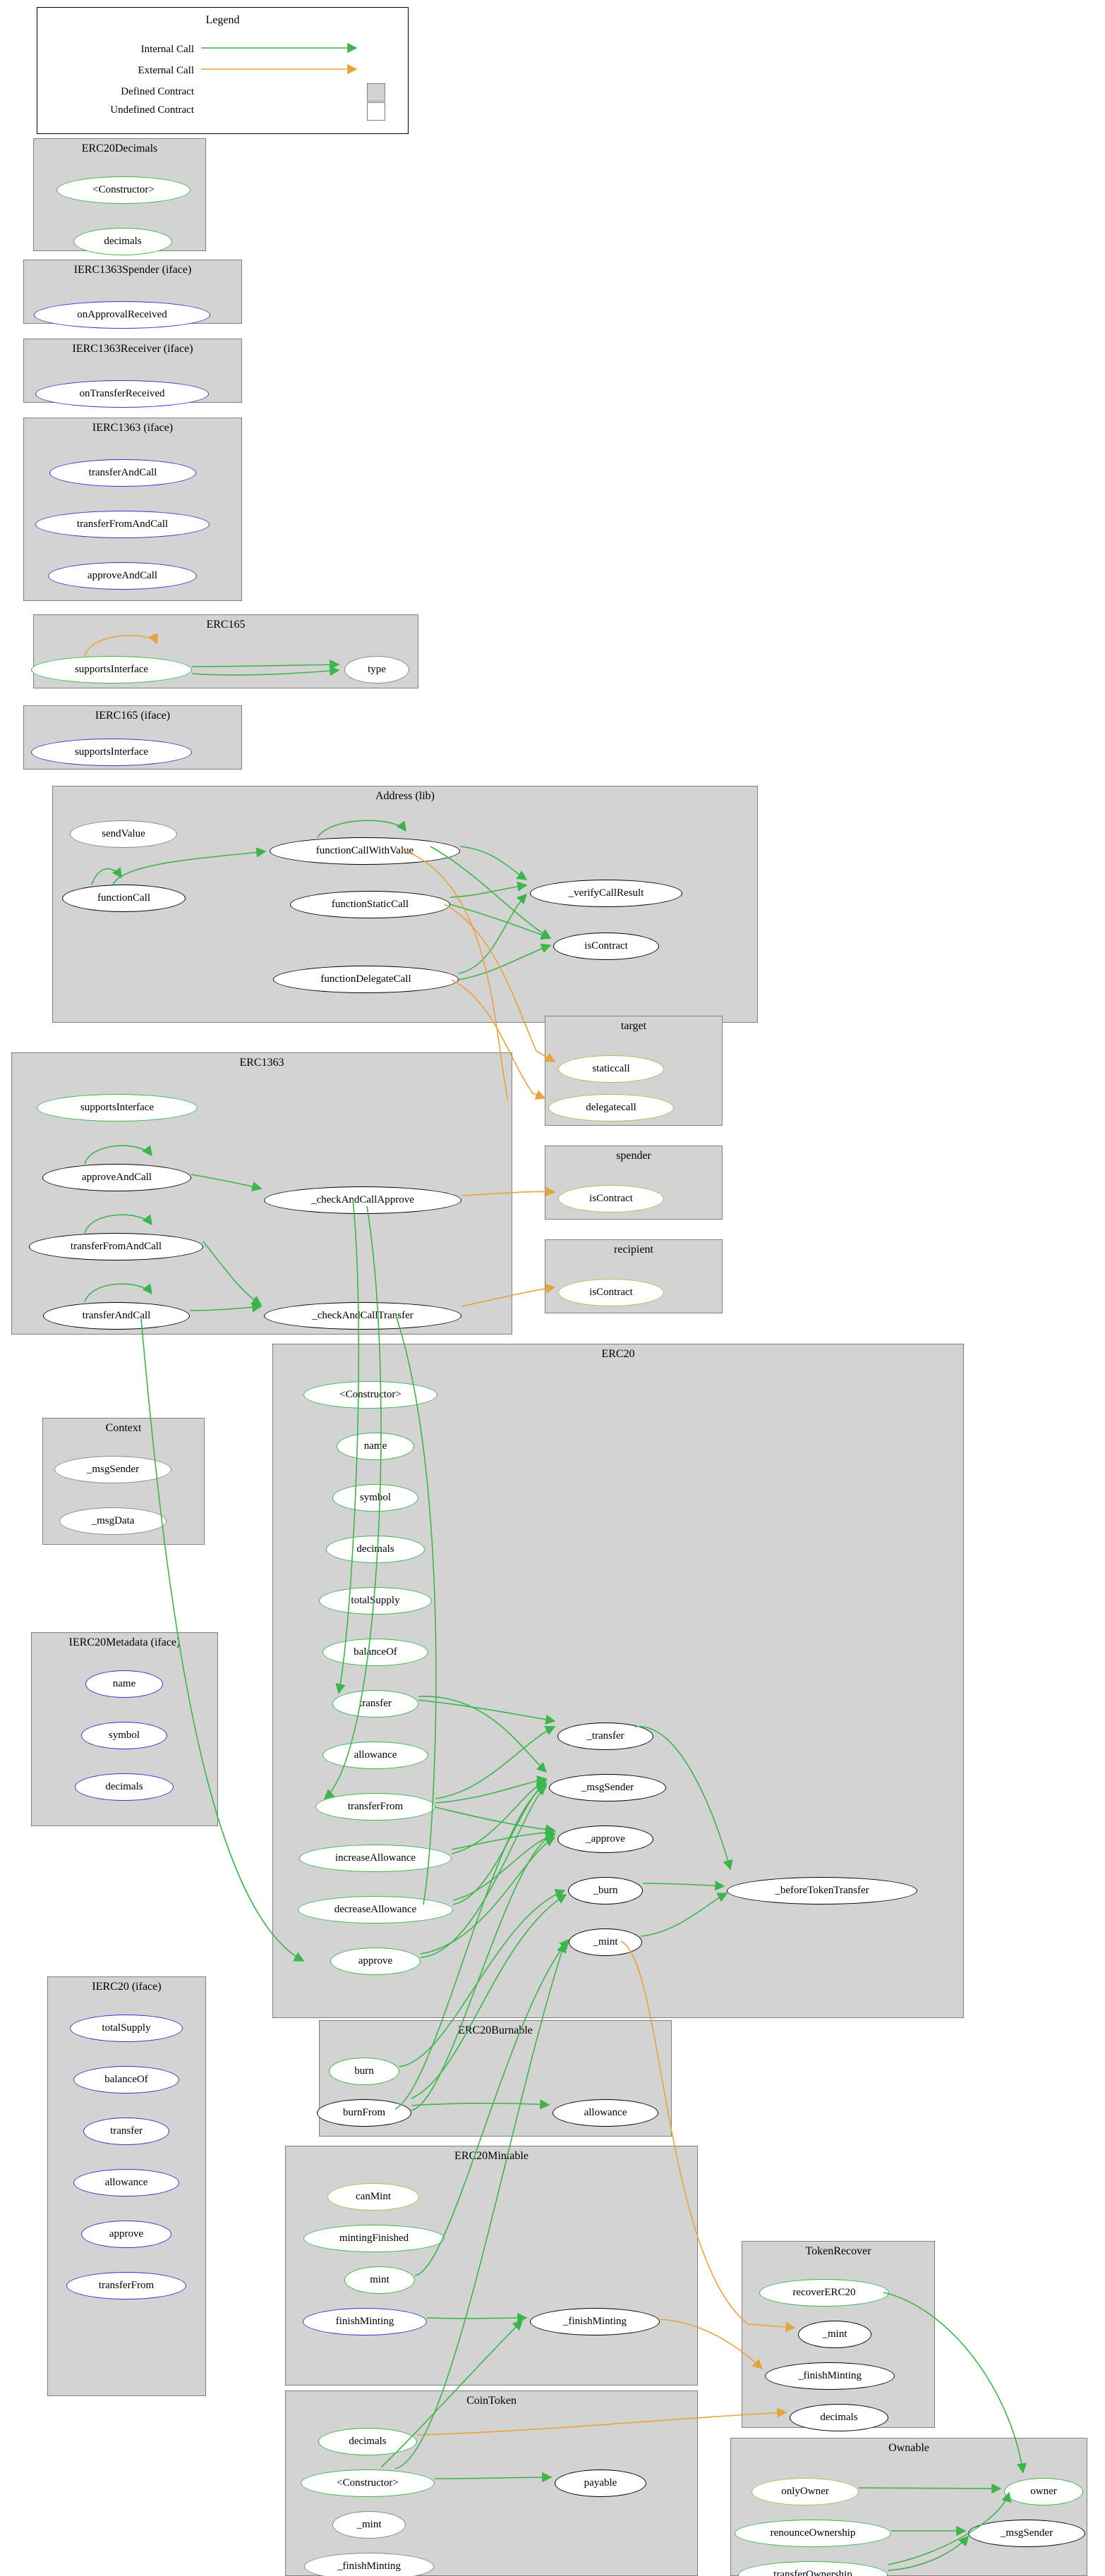 This screenshot has height=2576, width=1105. Describe the element at coordinates (124, 1684) in the screenshot. I see `node-n_name_meta: name` at that location.